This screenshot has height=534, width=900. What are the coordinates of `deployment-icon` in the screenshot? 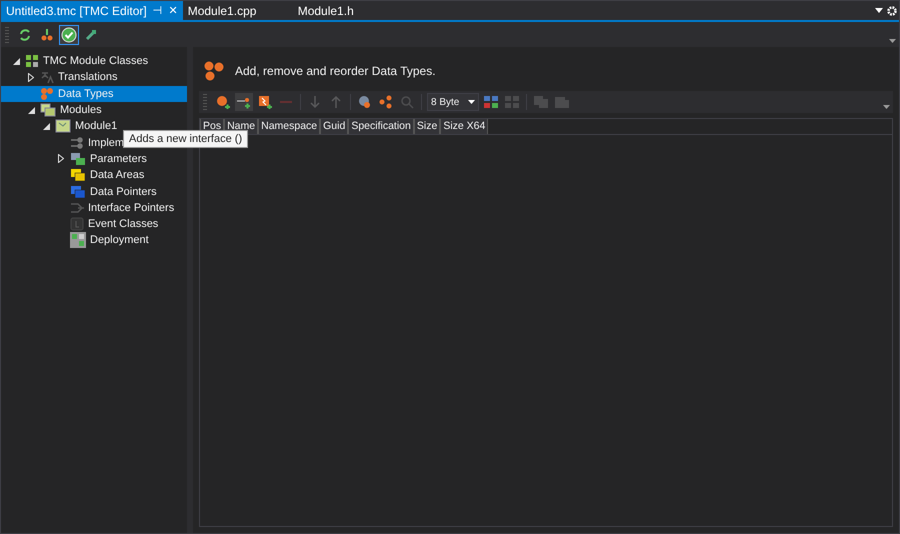 It's located at (78, 240).